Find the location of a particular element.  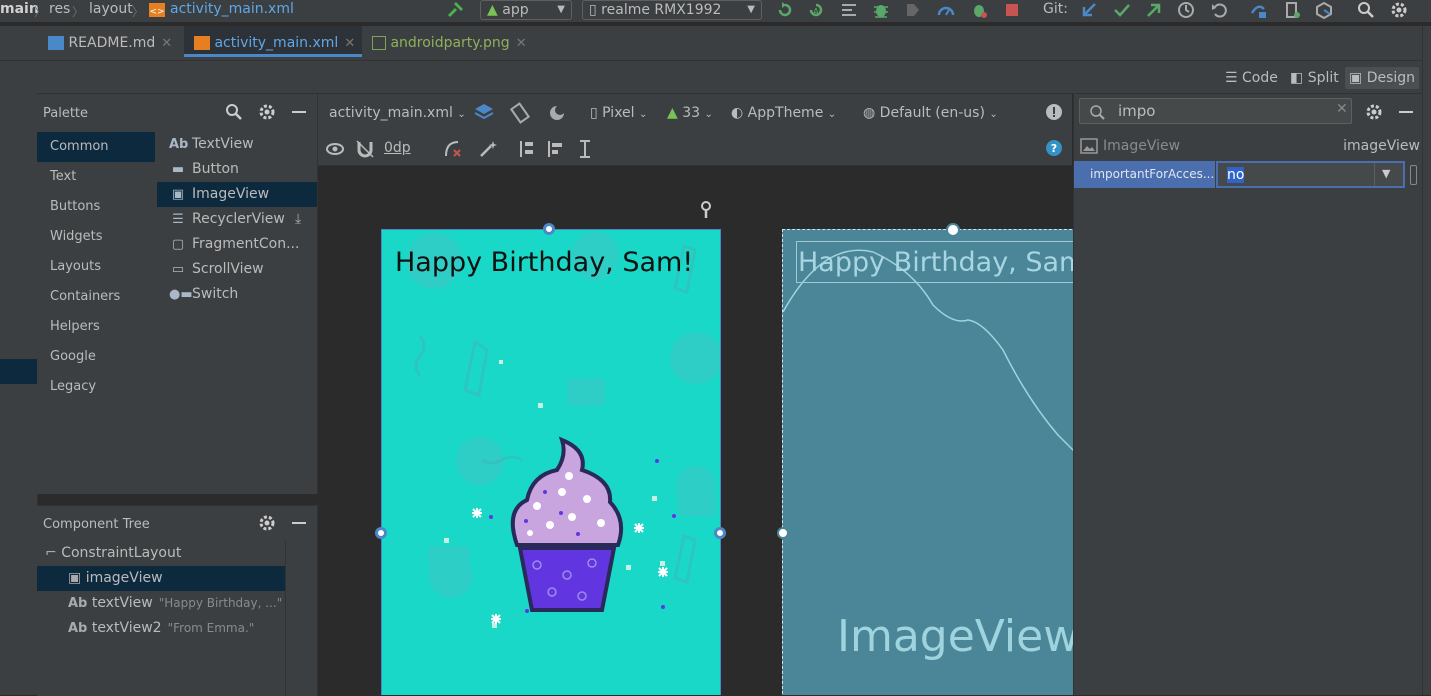

logcat-icon is located at coordinates (849, 10).